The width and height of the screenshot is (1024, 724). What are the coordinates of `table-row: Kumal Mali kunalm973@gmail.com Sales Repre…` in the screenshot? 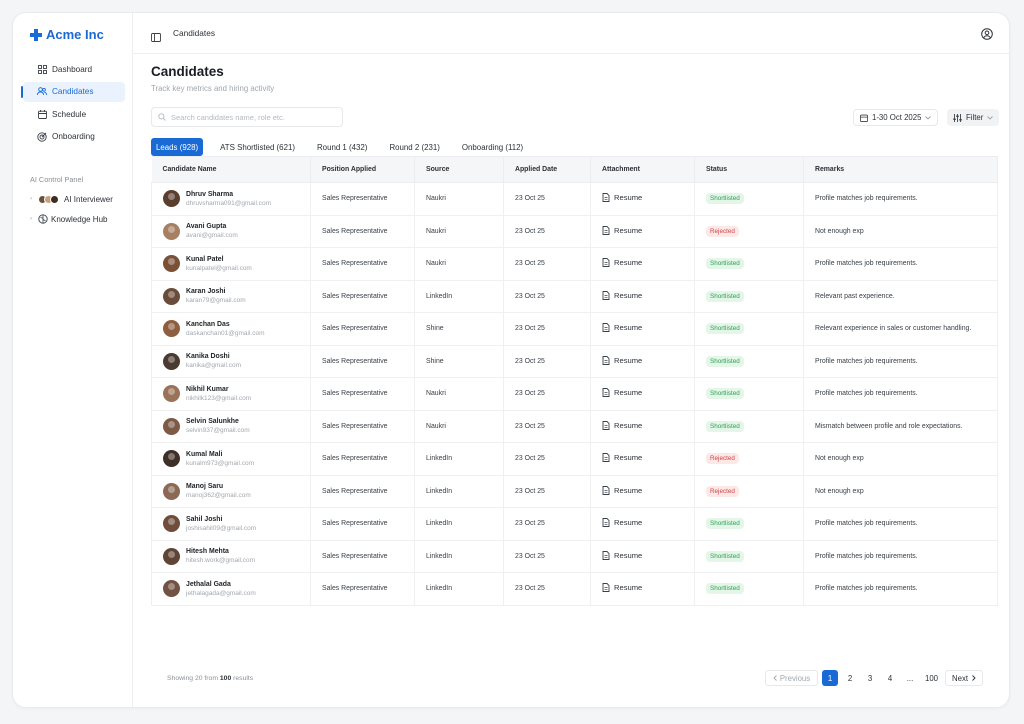 It's located at (574, 459).